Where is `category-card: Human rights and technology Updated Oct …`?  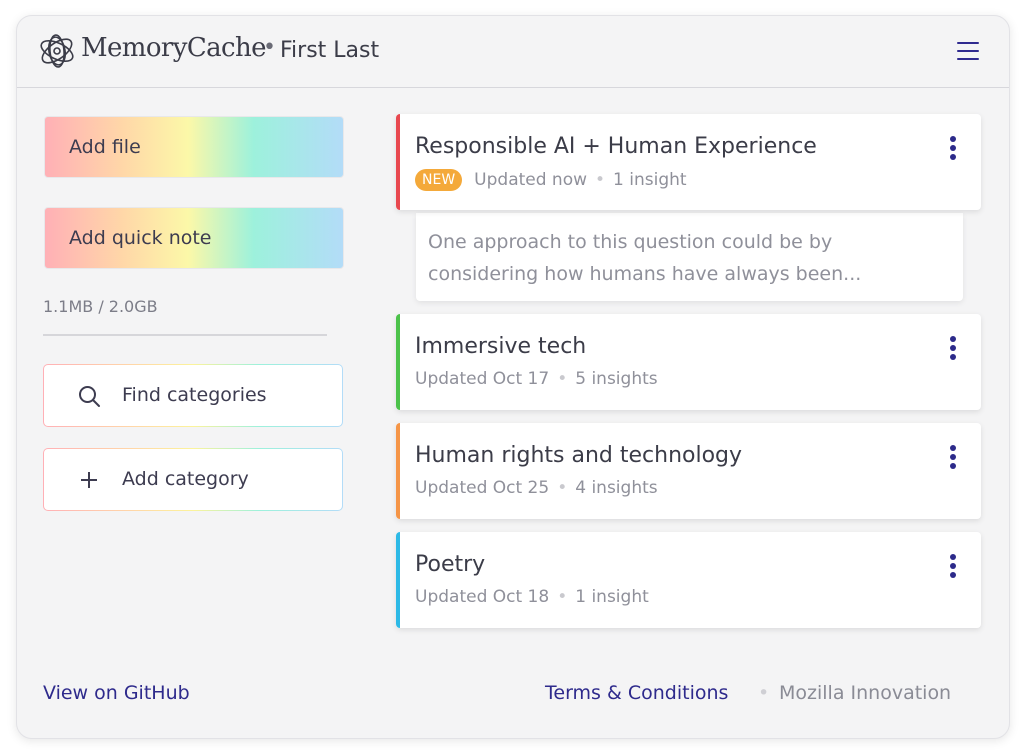
category-card: Human rights and technology Updated Oct … is located at coordinates (688, 471).